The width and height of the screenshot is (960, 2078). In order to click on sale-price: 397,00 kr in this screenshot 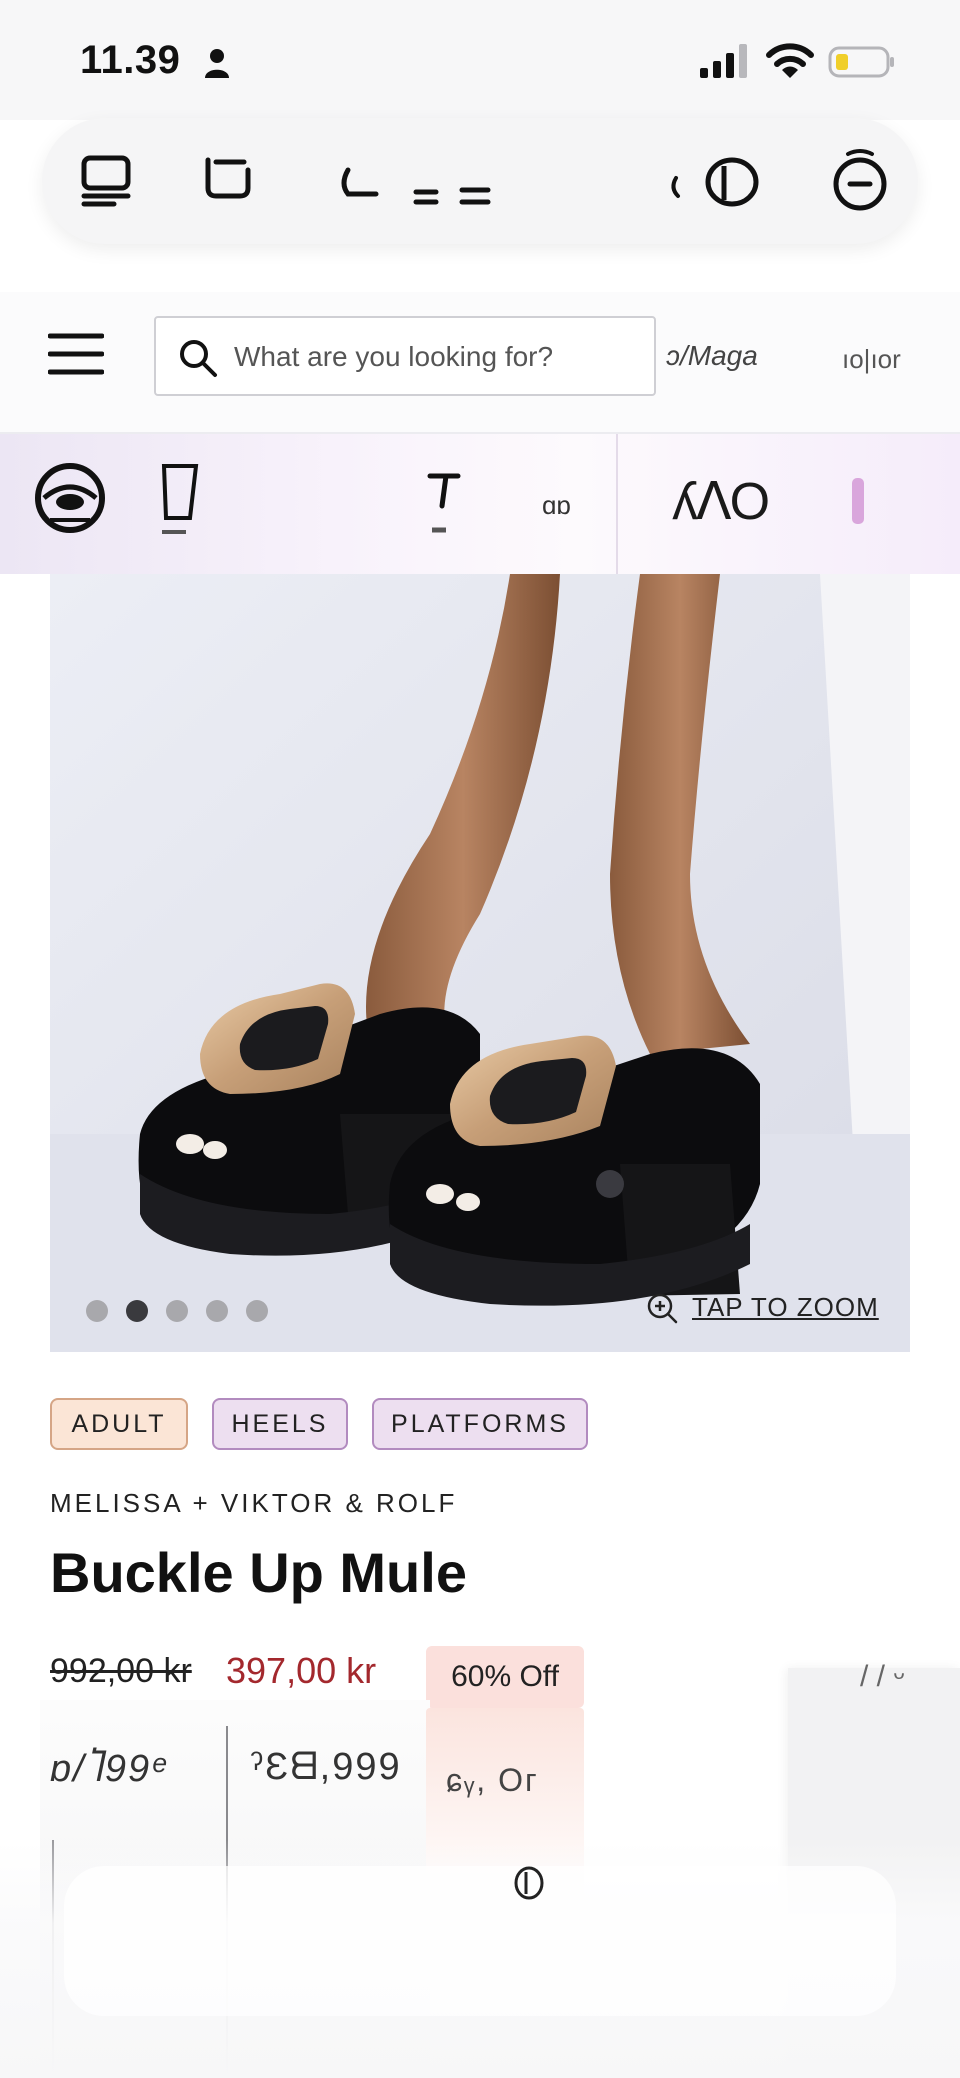, I will do `click(301, 1670)`.